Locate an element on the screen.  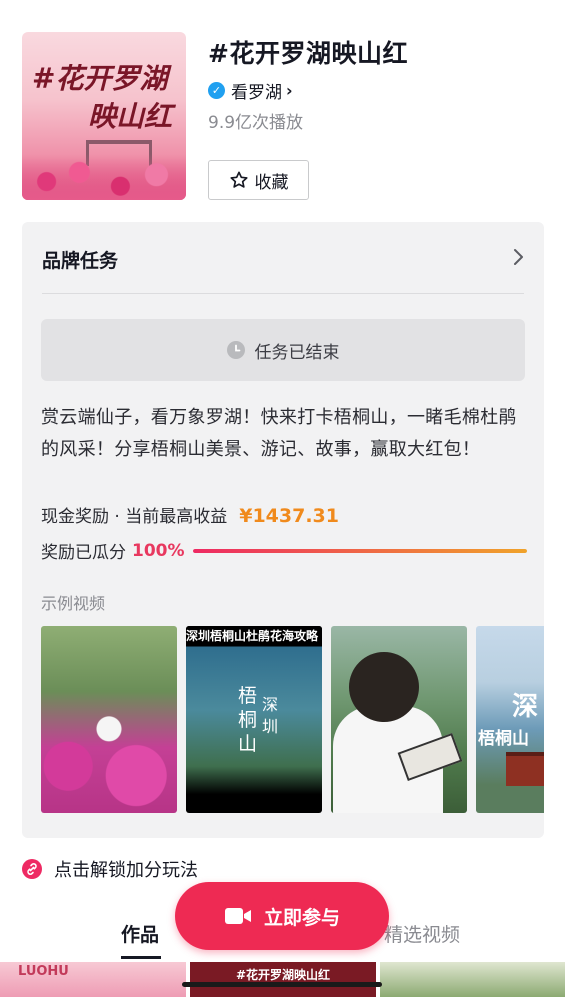
video-thumbnail: #花开罗湖映山红 is located at coordinates (283, 979).